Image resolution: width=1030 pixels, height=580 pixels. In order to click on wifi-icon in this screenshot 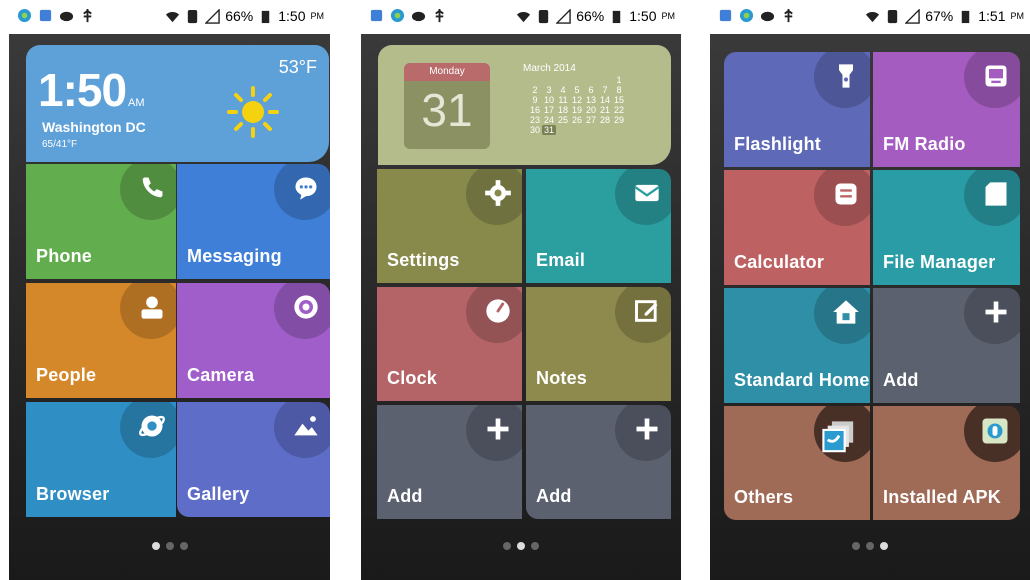, I will do `click(524, 16)`.